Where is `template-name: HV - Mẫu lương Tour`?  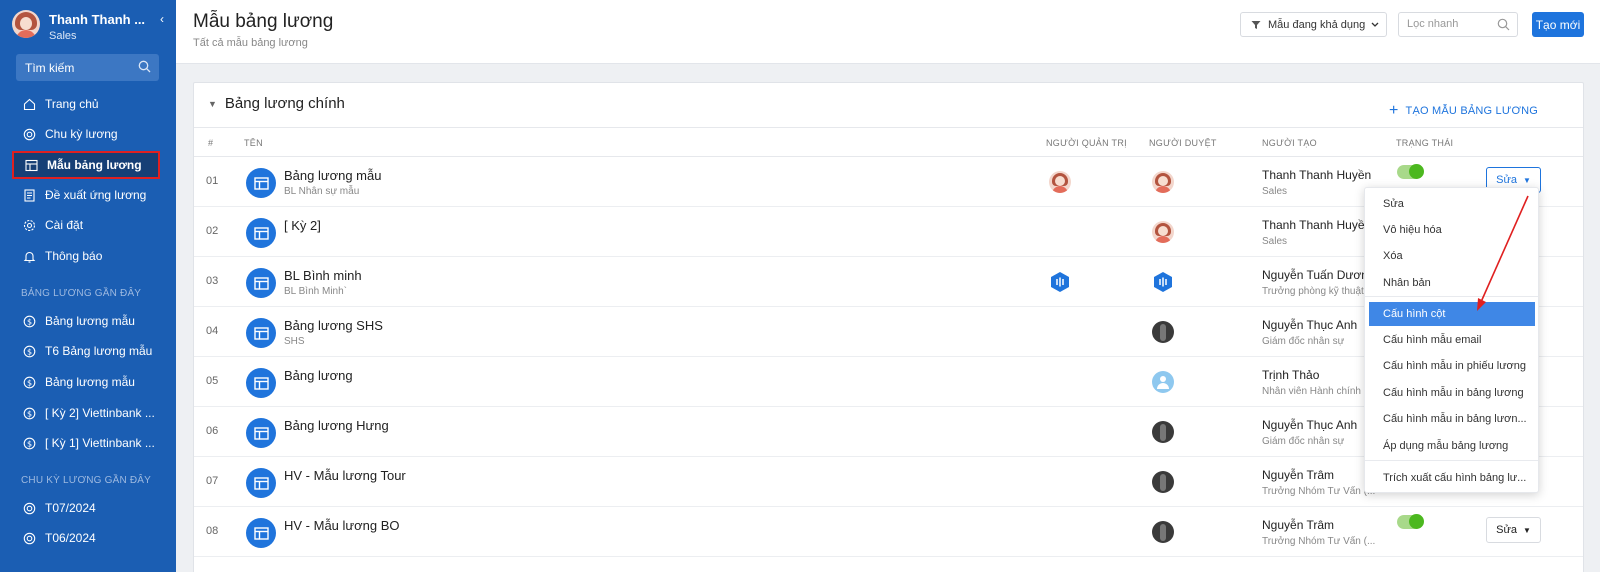 template-name: HV - Mẫu lương Tour is located at coordinates (345, 475).